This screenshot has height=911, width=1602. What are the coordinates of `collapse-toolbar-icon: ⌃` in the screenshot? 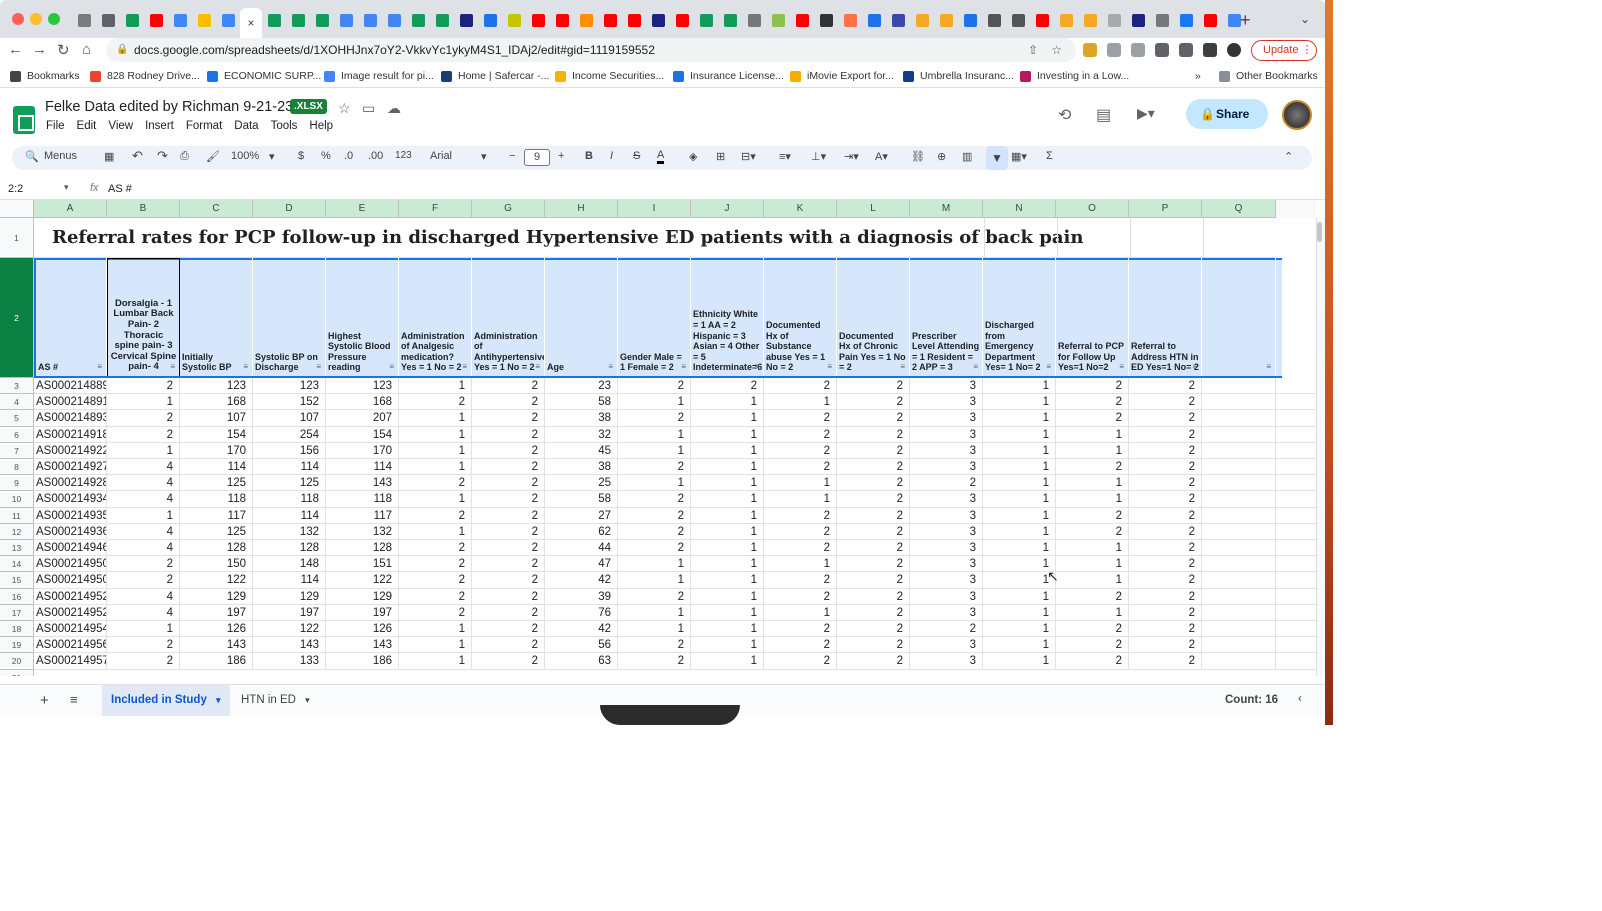 It's located at (1288, 156).